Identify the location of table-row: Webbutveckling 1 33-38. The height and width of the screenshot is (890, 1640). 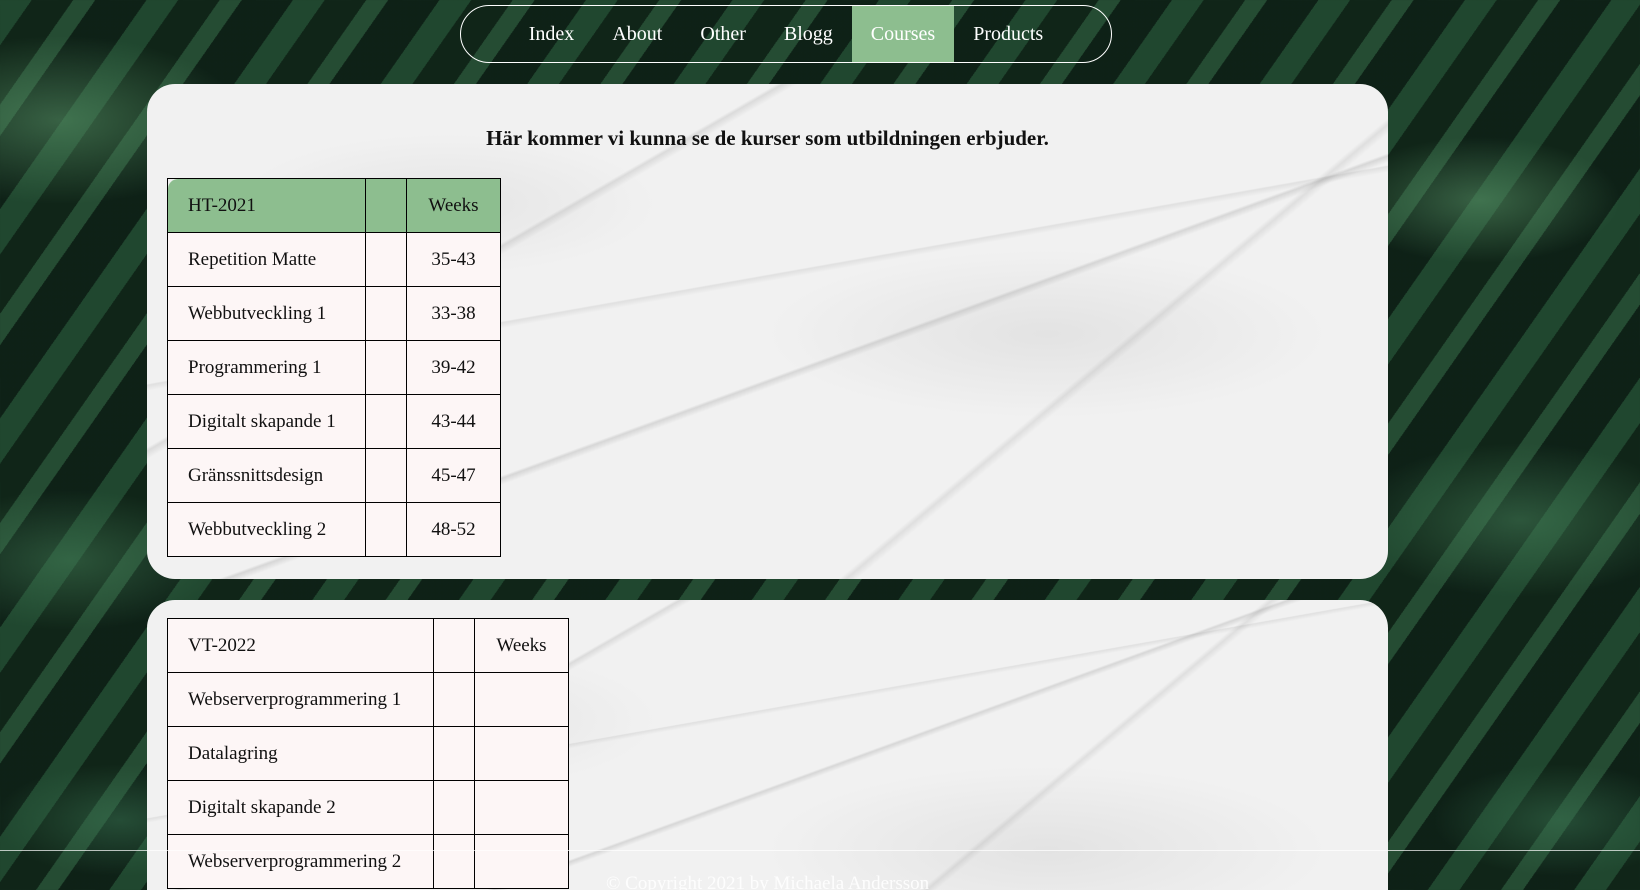
(334, 313).